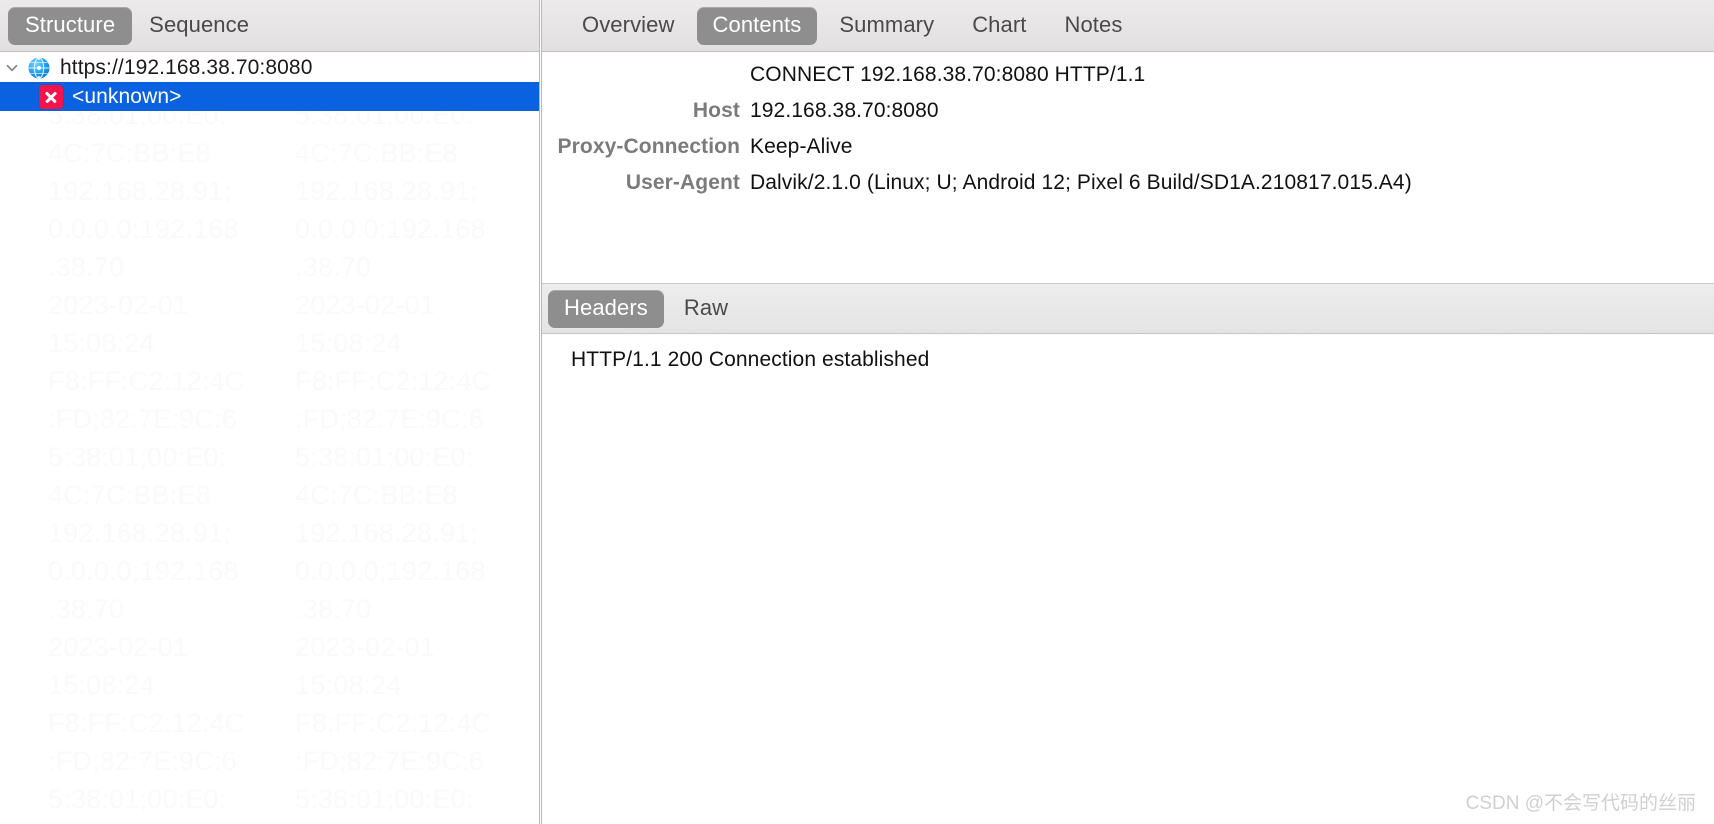 Image resolution: width=1714 pixels, height=824 pixels. I want to click on vertical-pane-separator, so click(541, 412).